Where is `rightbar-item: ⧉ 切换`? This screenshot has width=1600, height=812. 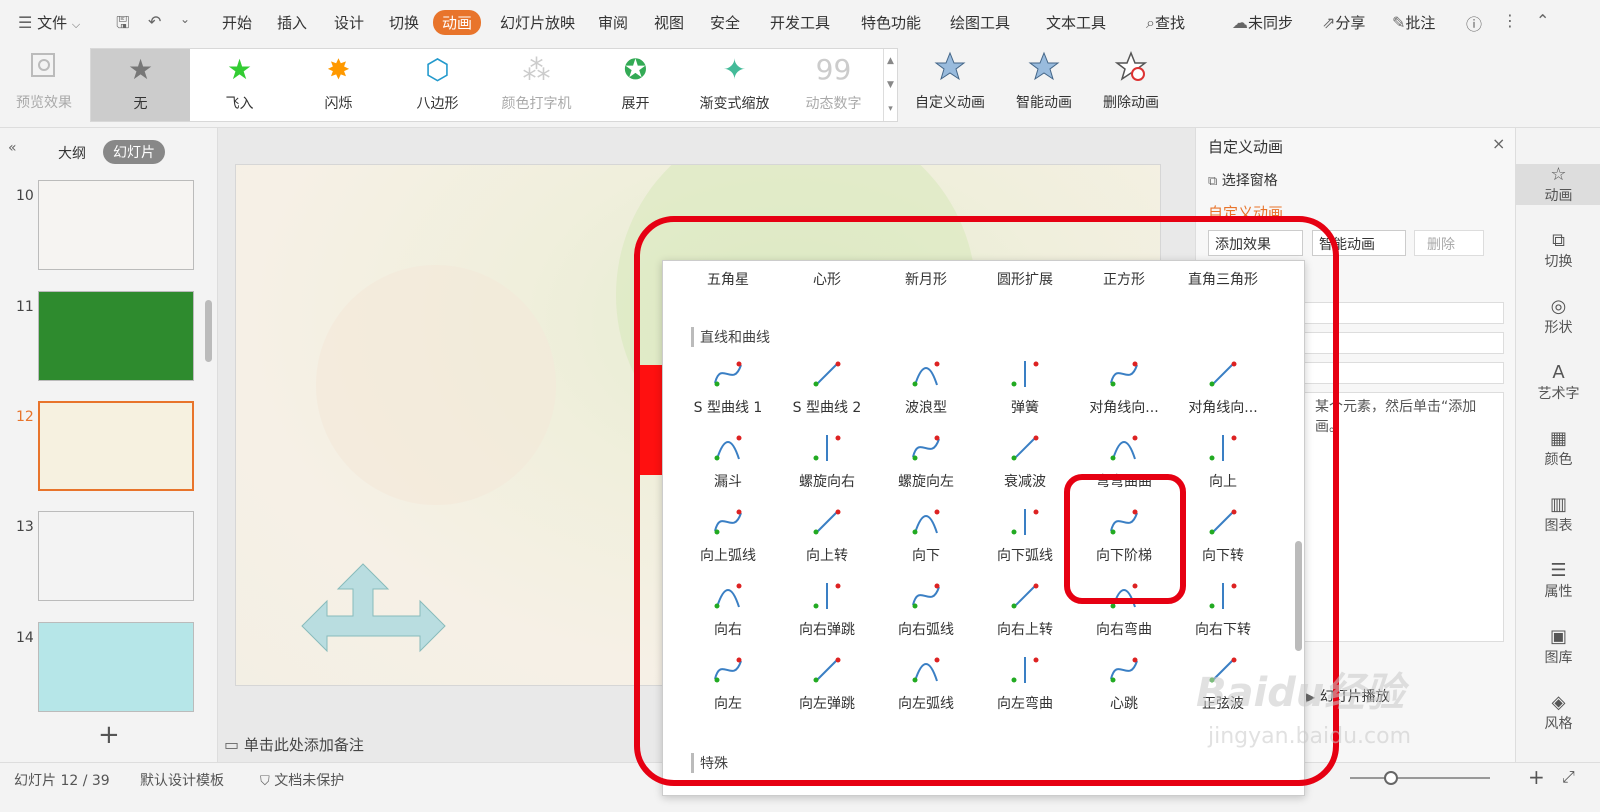
rightbar-item: ⧉ 切换 is located at coordinates (1558, 250).